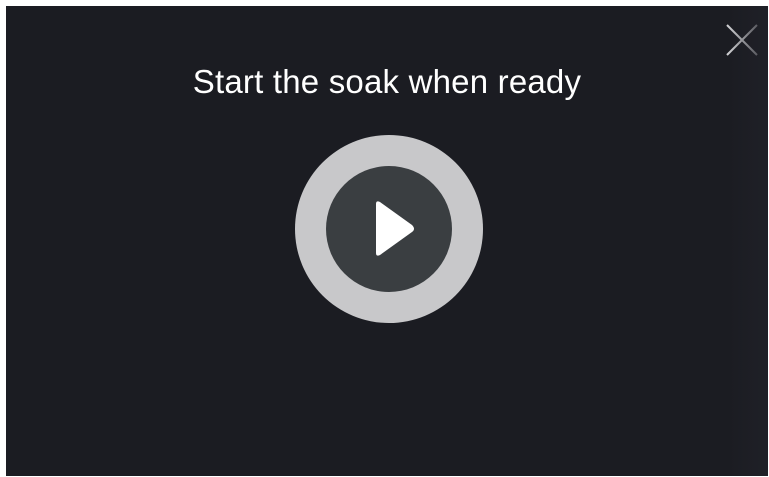 The width and height of the screenshot is (769, 477). What do you see at coordinates (395, 228) in the screenshot?
I see `play-icon` at bounding box center [395, 228].